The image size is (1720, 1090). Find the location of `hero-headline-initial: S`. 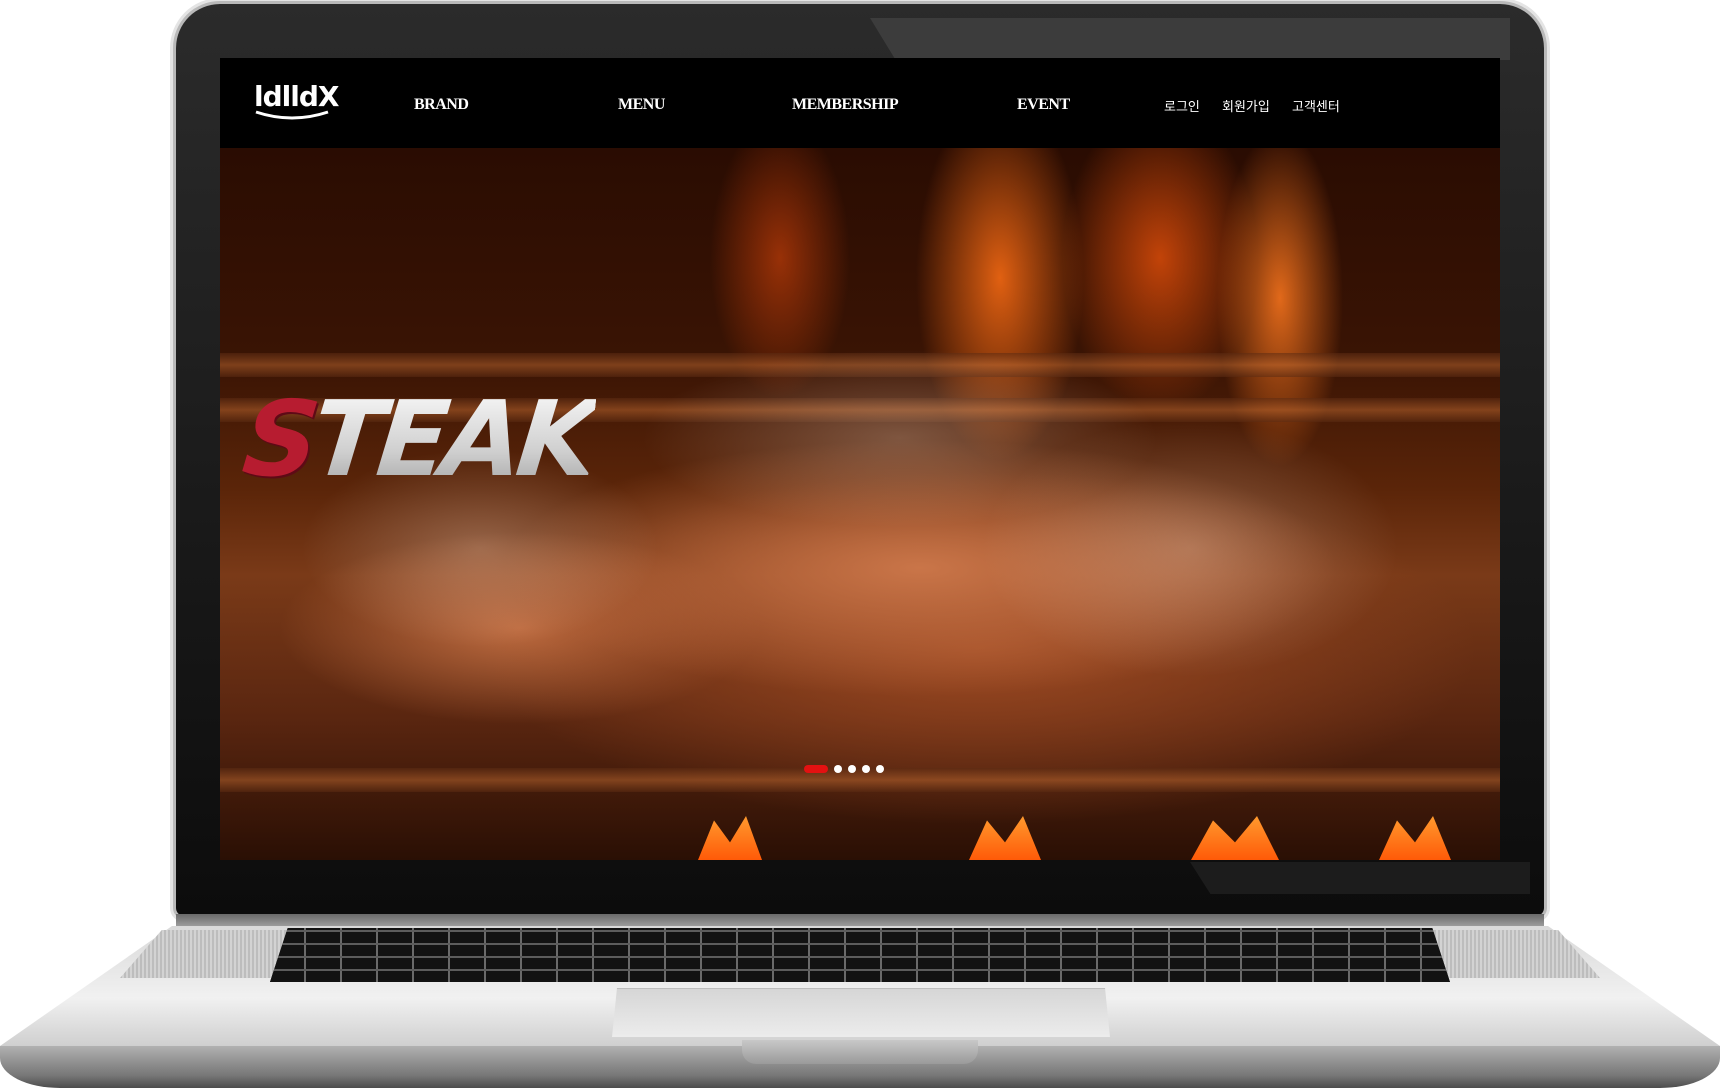

hero-headline-initial: S is located at coordinates (278, 439).